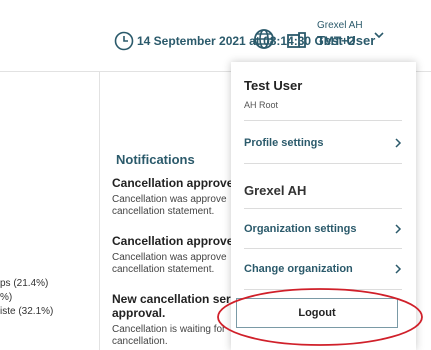  Describe the element at coordinates (140, 341) in the screenshot. I see `notification-body: cancellation.` at that location.